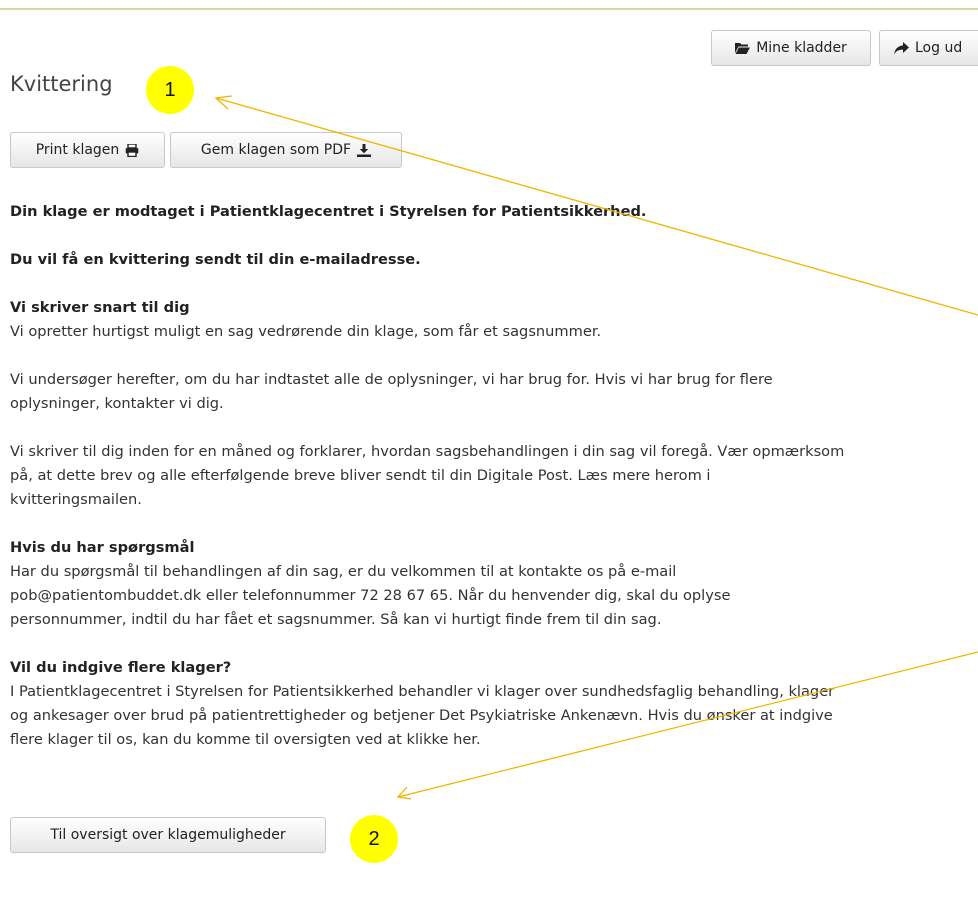 This screenshot has height=919, width=978. I want to click on section-heading-questions: Hvis du har spørgsmål, so click(102, 547).